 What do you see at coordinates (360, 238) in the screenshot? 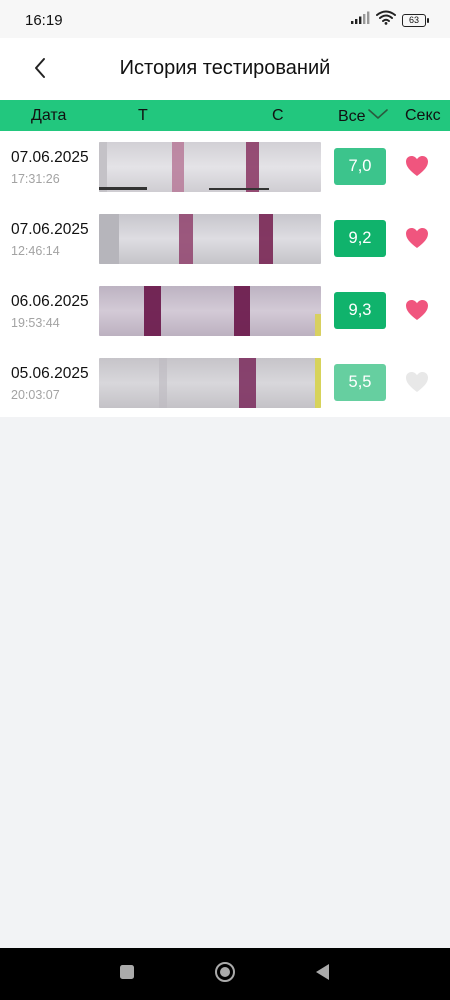
I see `score-badge: 9,2` at bounding box center [360, 238].